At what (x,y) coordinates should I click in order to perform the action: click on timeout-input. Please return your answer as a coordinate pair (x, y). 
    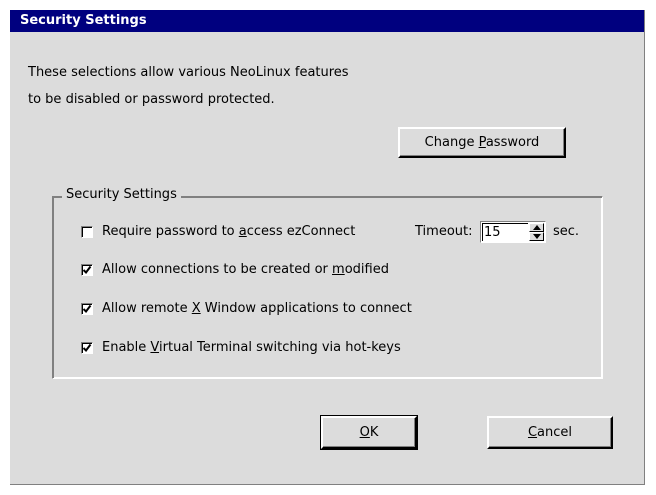
    Looking at the image, I should click on (505, 232).